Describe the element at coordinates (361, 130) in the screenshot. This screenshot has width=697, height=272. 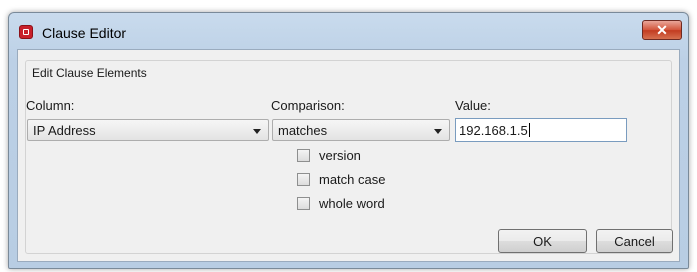
I see `comparison-dropdown: matches` at that location.